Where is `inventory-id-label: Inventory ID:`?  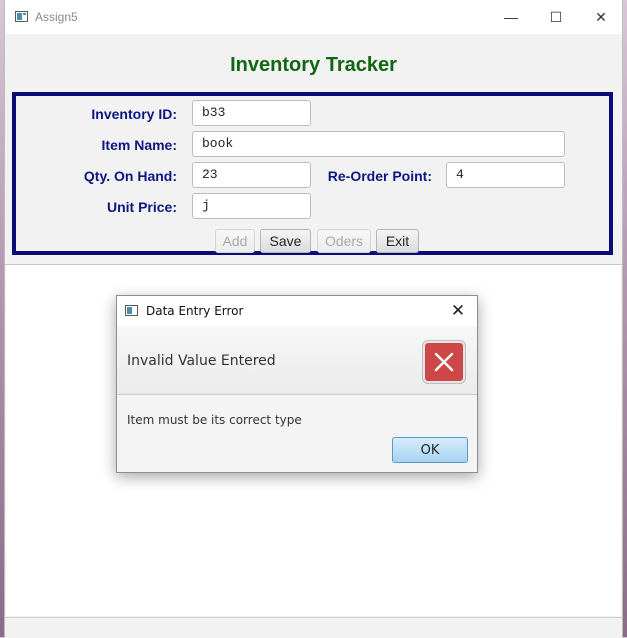 inventory-id-label: Inventory ID: is located at coordinates (134, 114).